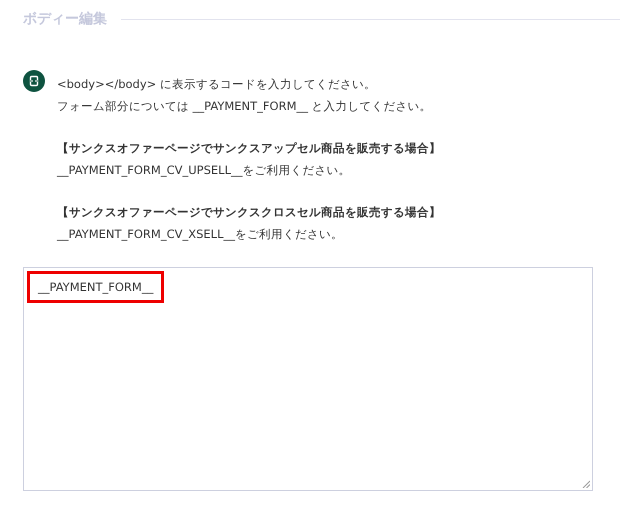  Describe the element at coordinates (586, 484) in the screenshot. I see `resize-handle-icon` at that location.